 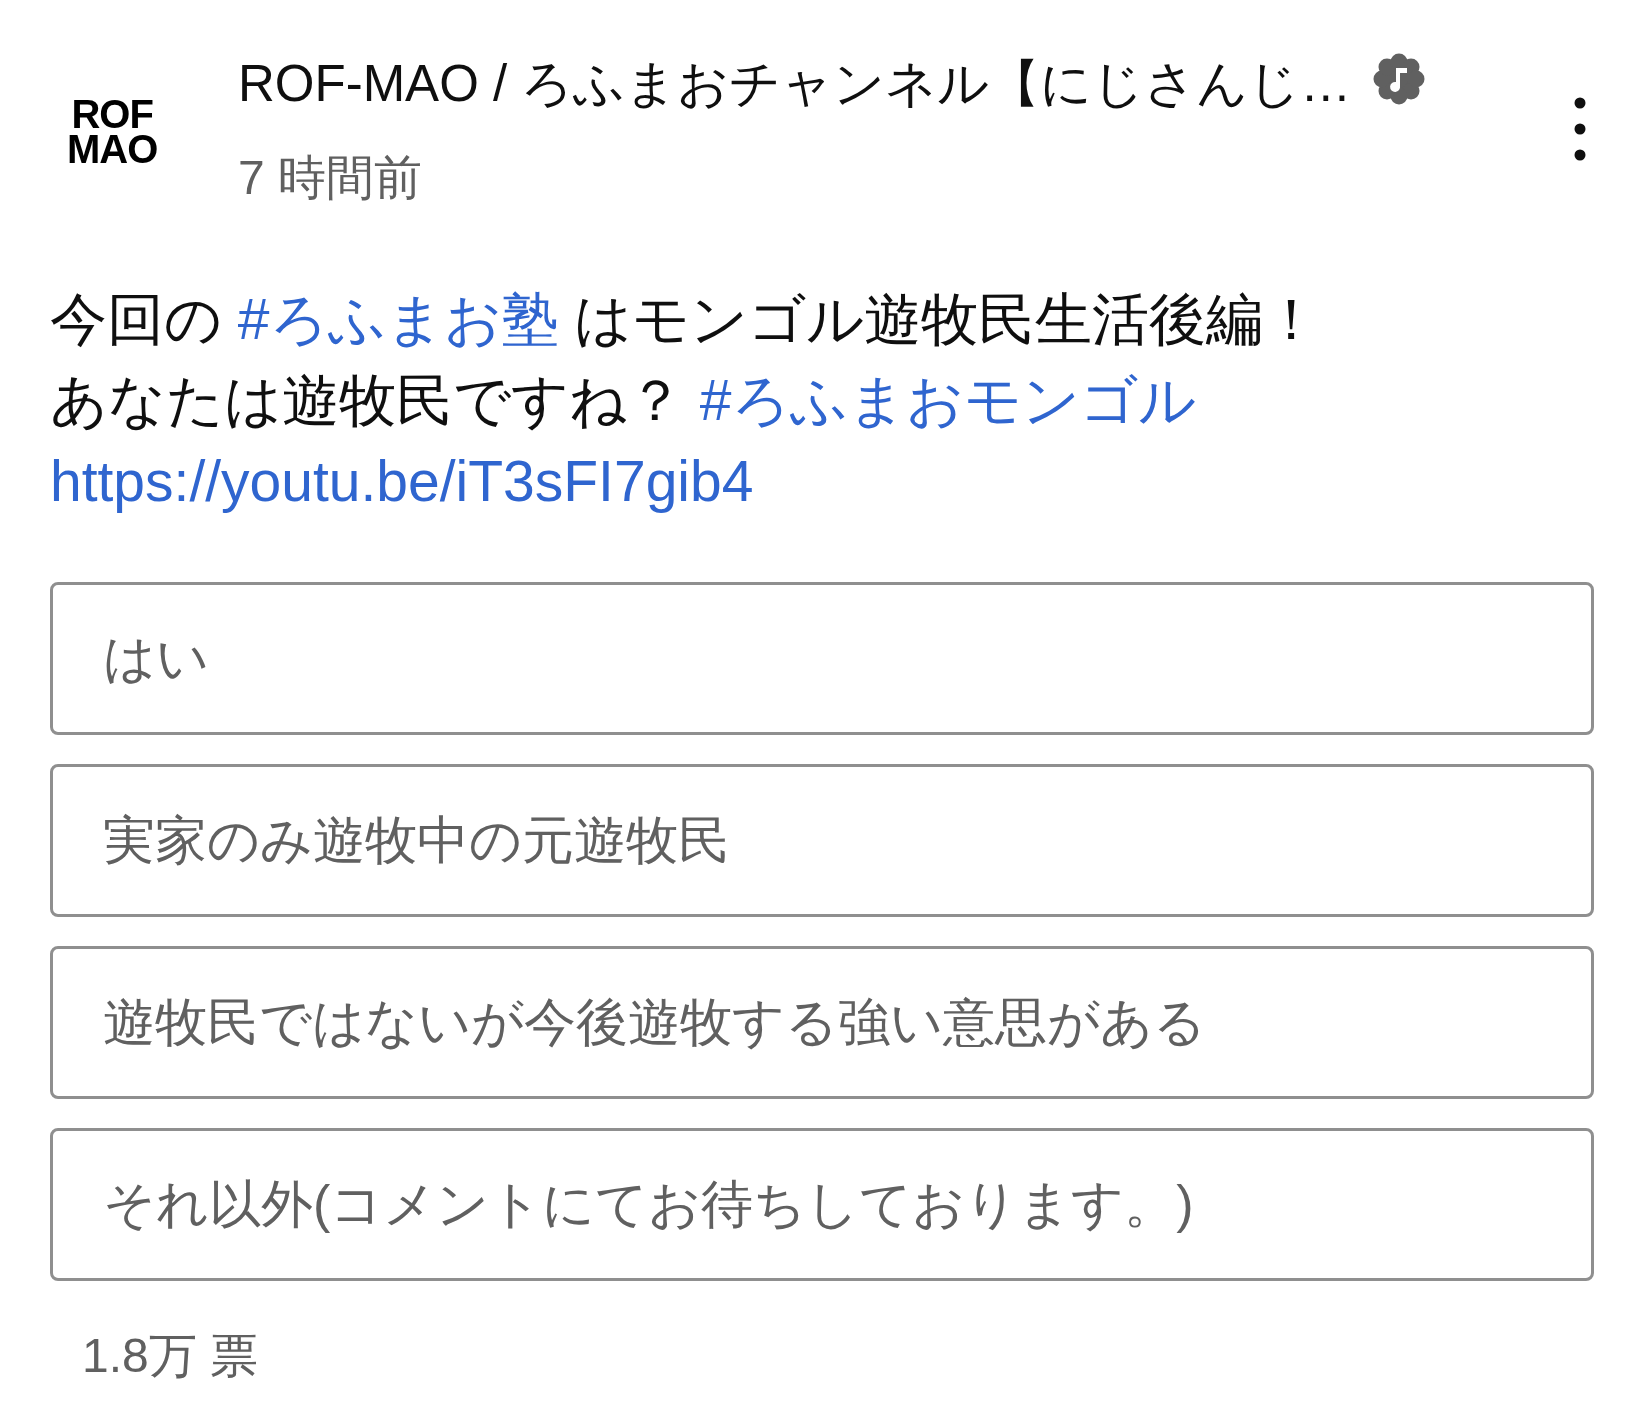 I want to click on music-badge-icon, so click(x=1399, y=79).